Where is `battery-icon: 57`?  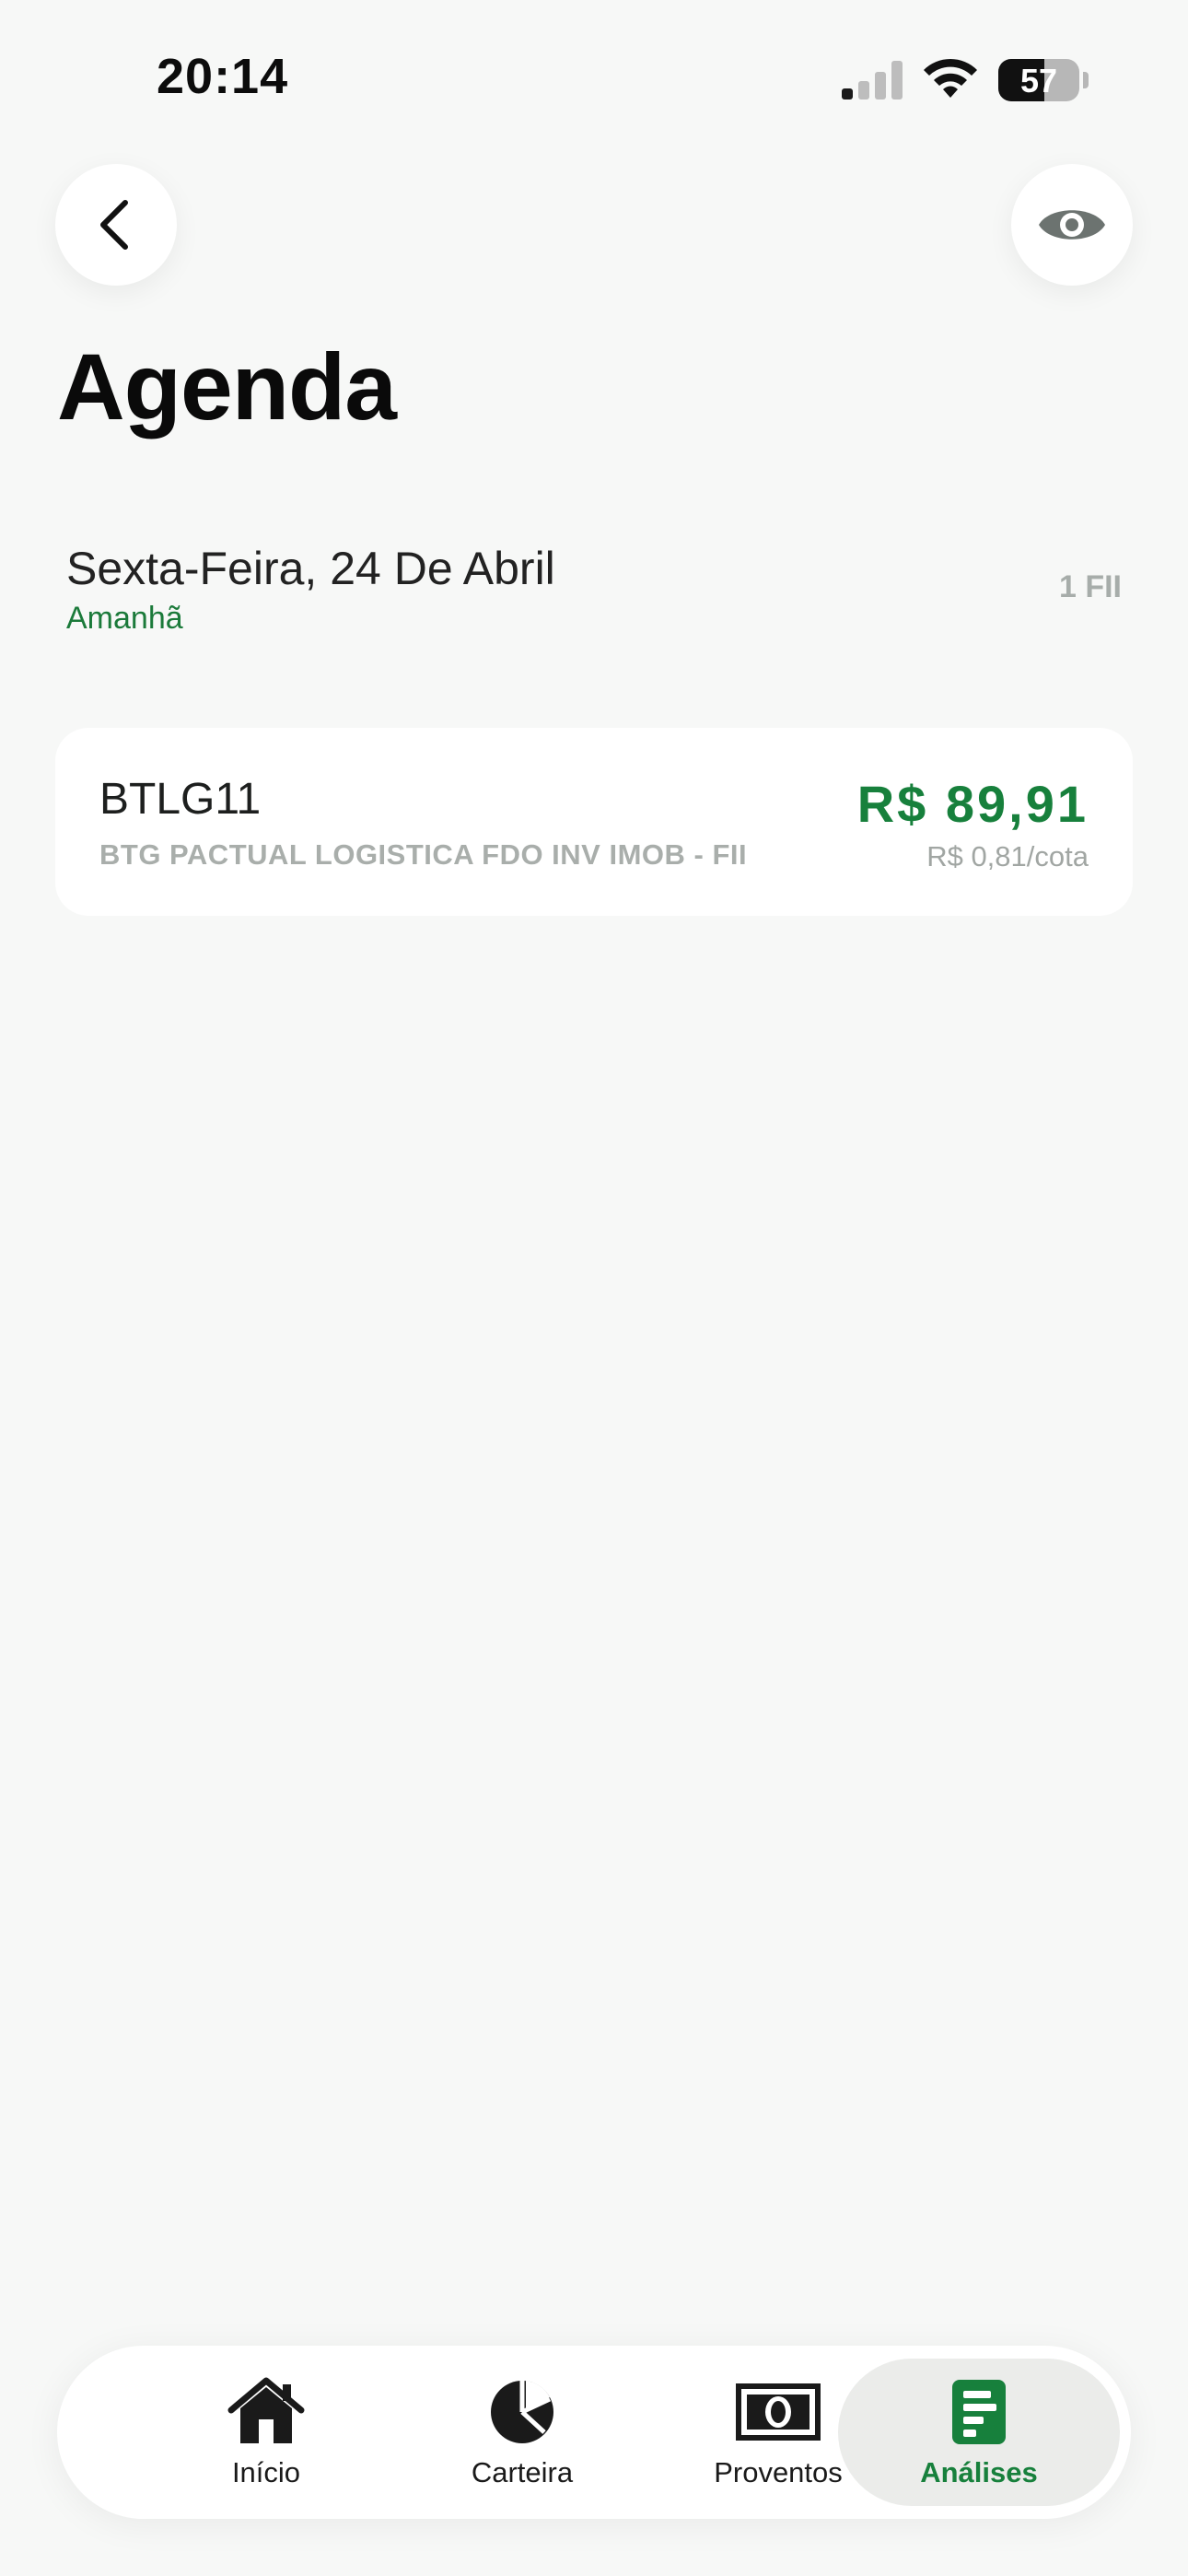
battery-icon: 57 is located at coordinates (1038, 80).